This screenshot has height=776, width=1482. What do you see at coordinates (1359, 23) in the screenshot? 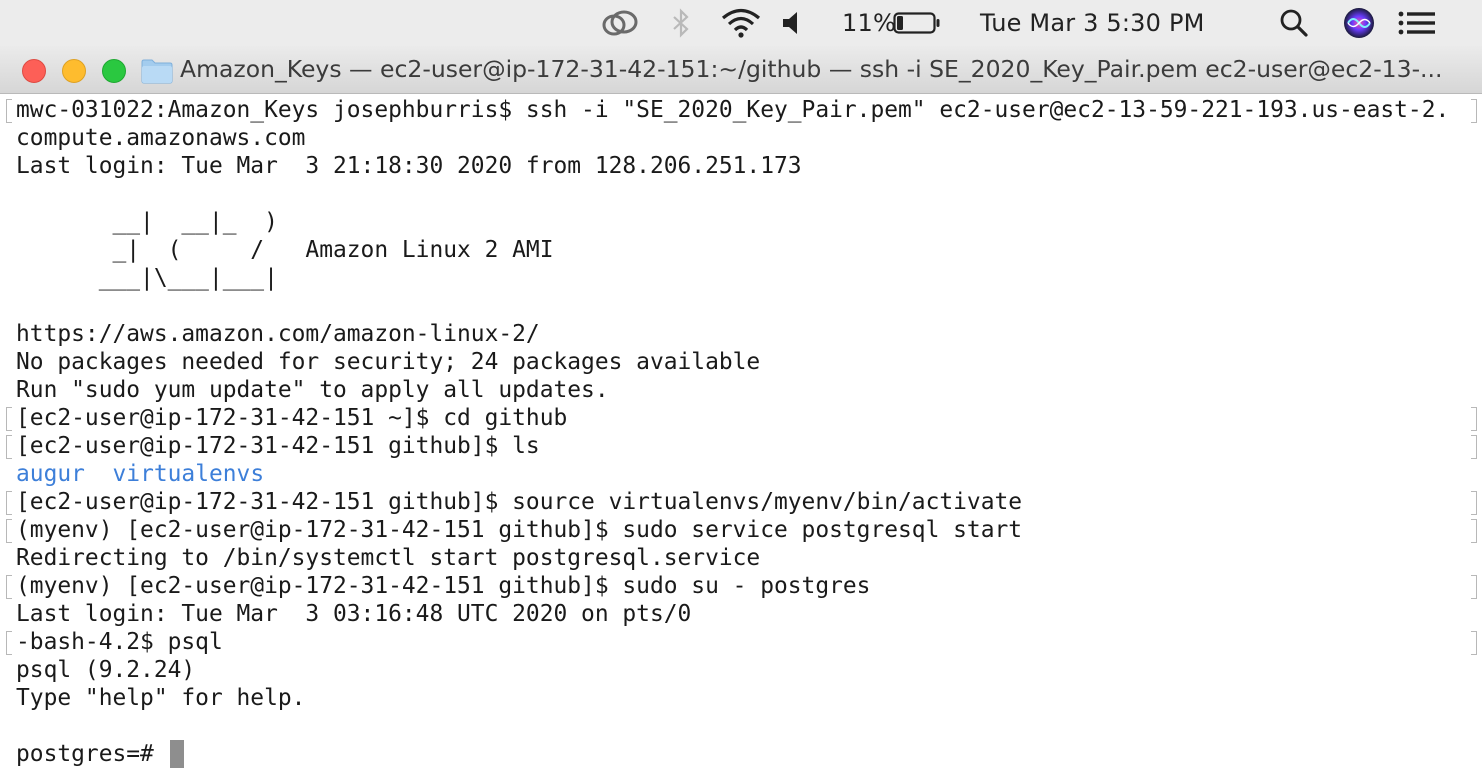
I see `siri-icon` at bounding box center [1359, 23].